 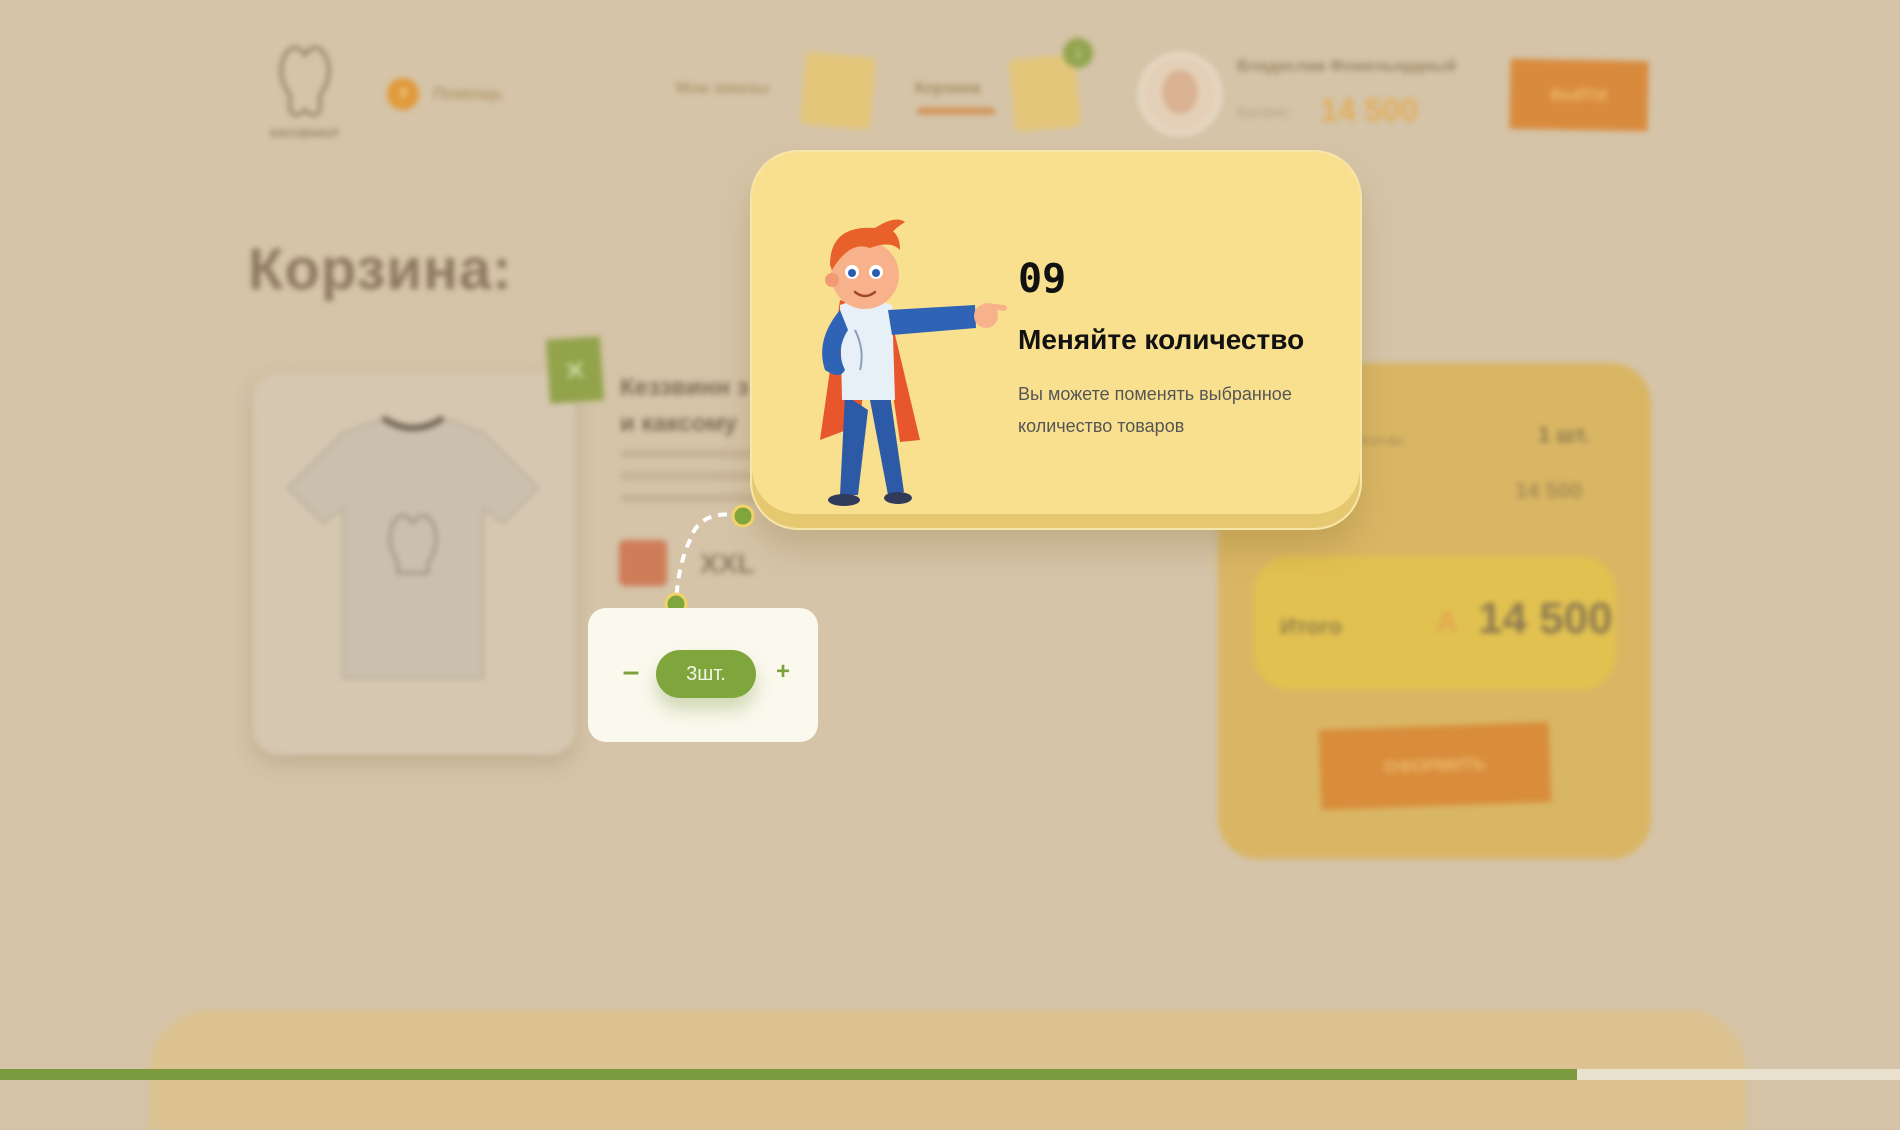 I want to click on remove-item-button: ×, so click(x=575, y=370).